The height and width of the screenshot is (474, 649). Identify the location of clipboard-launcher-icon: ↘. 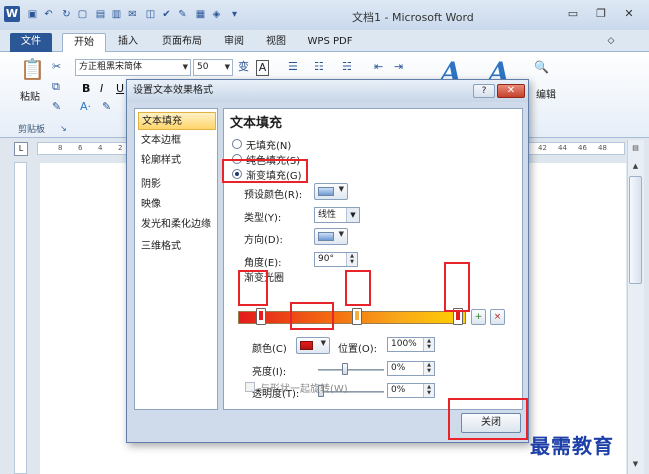
(63, 129).